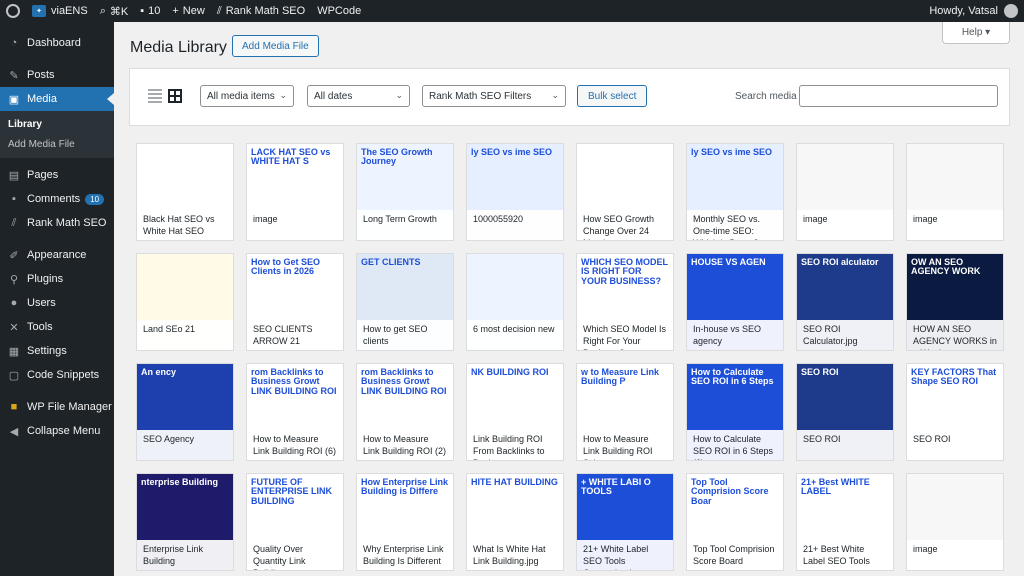 The height and width of the screenshot is (576, 1024). What do you see at coordinates (41, 303) in the screenshot?
I see `sidebar-item-label: Users` at bounding box center [41, 303].